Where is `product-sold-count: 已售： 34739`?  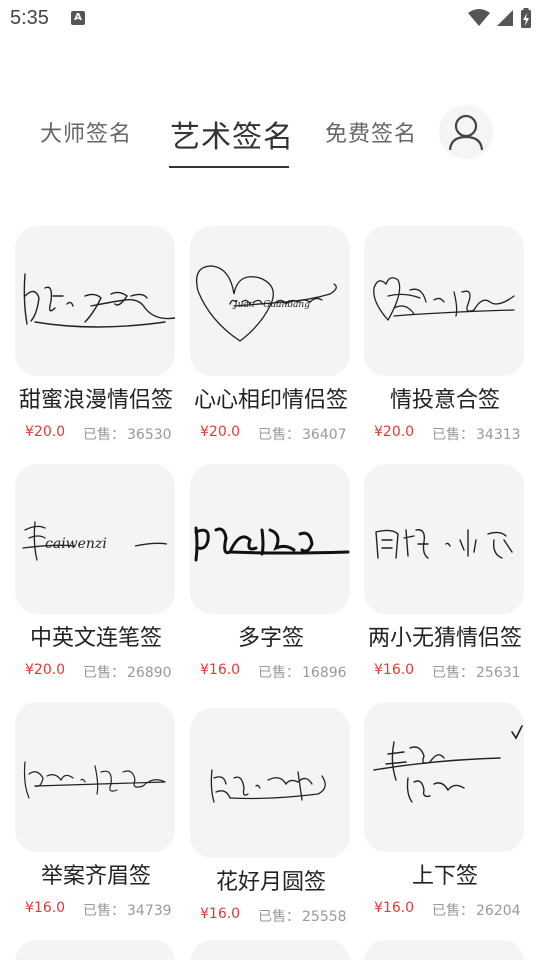
product-sold-count: 已售： 34739 is located at coordinates (127, 910).